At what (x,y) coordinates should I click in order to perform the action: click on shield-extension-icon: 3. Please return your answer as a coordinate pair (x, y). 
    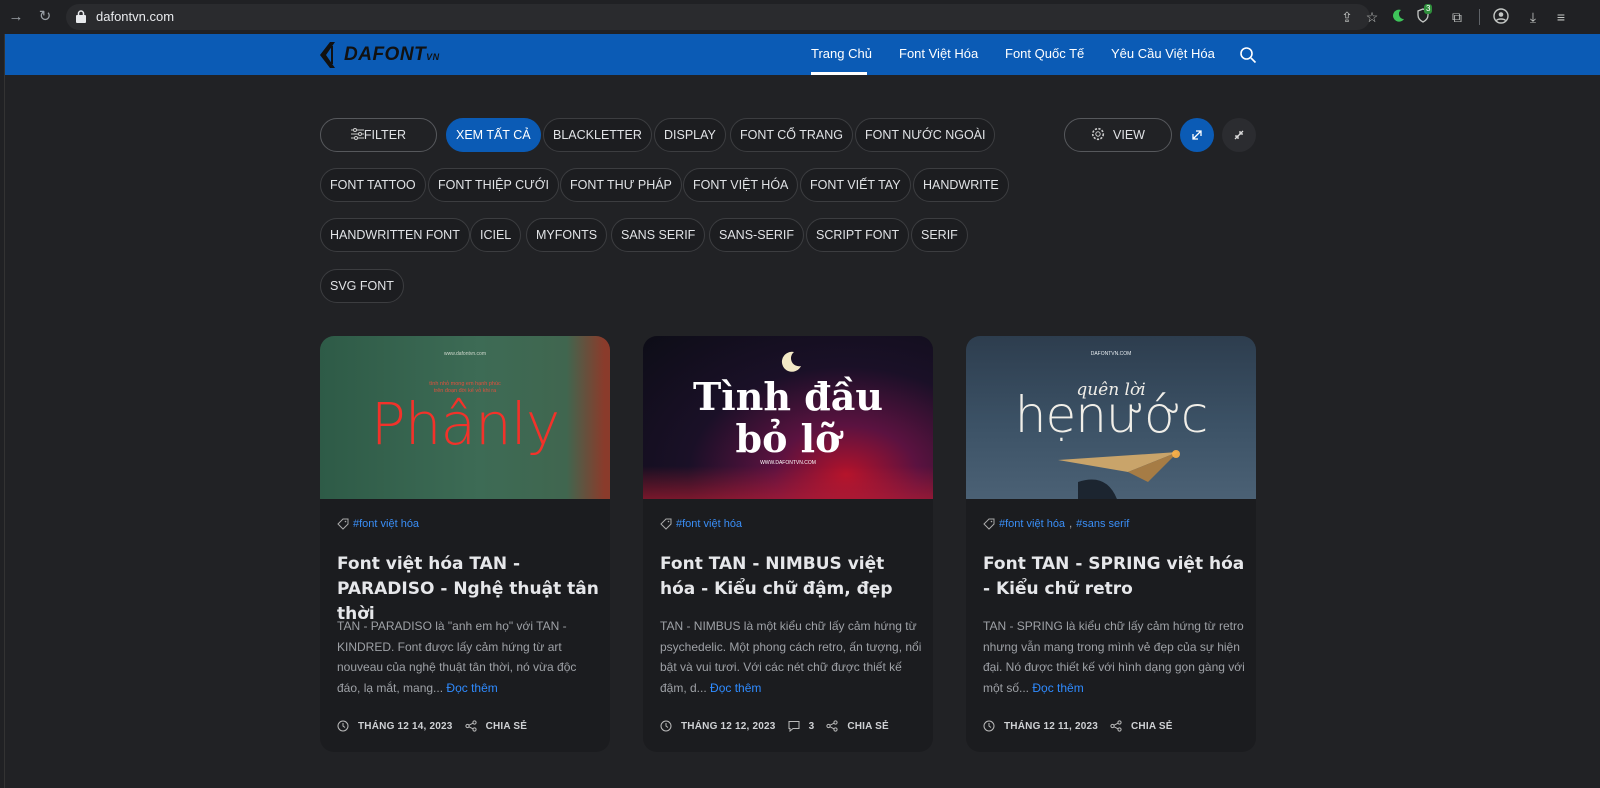
    Looking at the image, I should click on (1423, 15).